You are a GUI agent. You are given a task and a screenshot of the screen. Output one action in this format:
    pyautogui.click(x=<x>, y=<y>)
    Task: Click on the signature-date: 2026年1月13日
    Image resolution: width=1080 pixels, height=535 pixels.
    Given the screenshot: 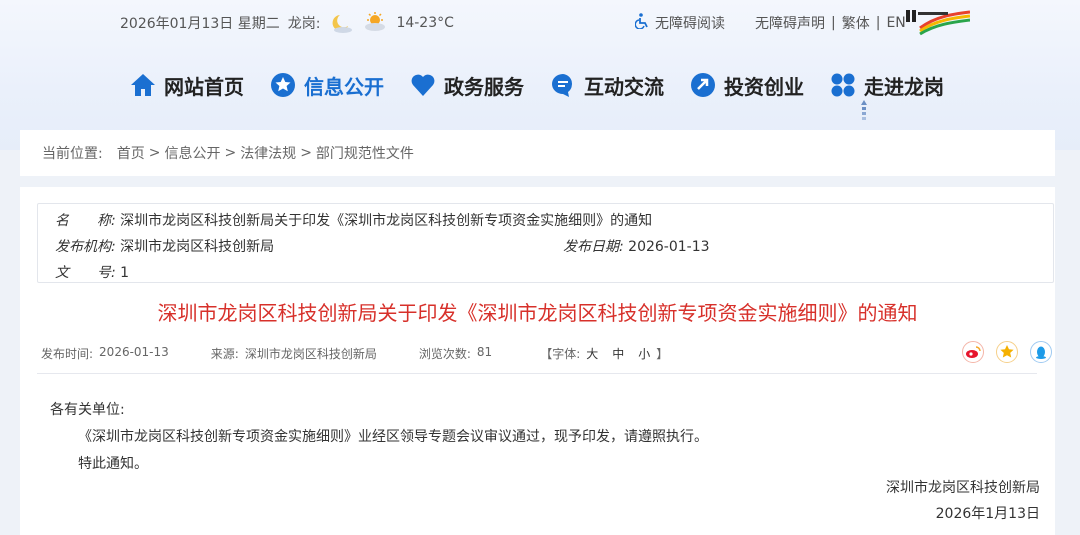 What is the action you would take?
    pyautogui.click(x=987, y=514)
    